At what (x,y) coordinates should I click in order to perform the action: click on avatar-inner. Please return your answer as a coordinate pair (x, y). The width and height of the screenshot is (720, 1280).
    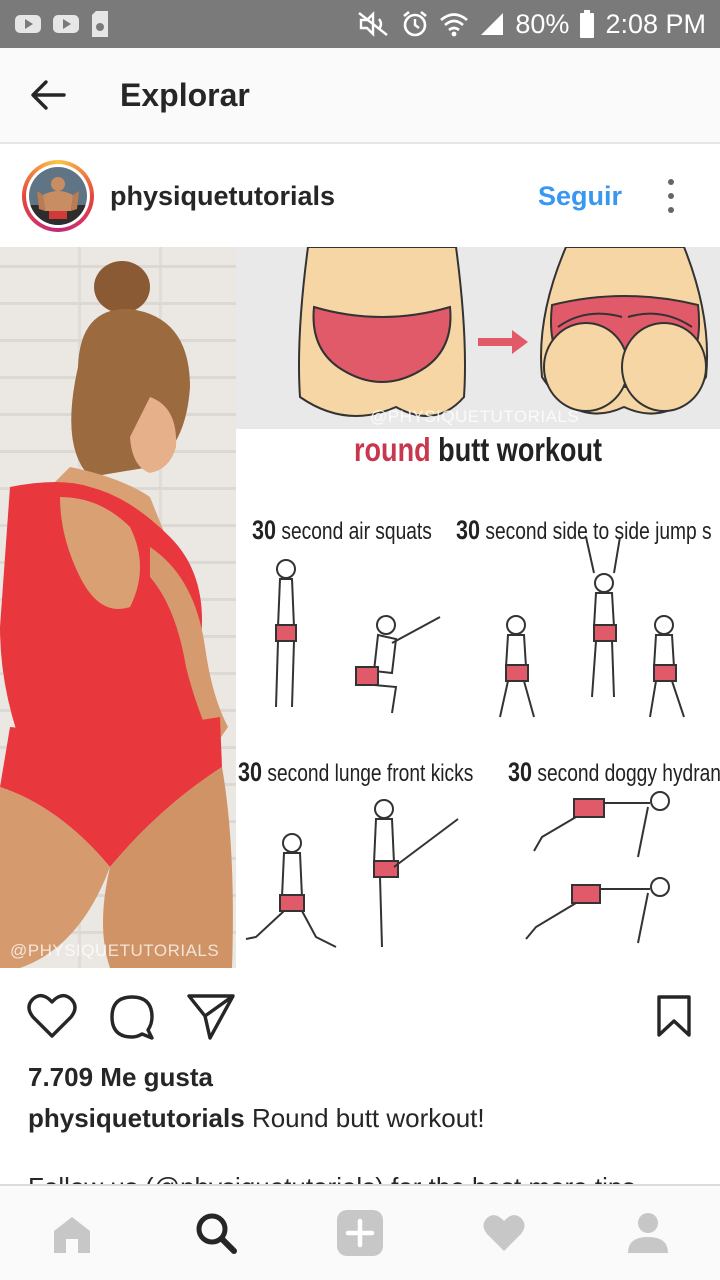
    Looking at the image, I should click on (58, 196).